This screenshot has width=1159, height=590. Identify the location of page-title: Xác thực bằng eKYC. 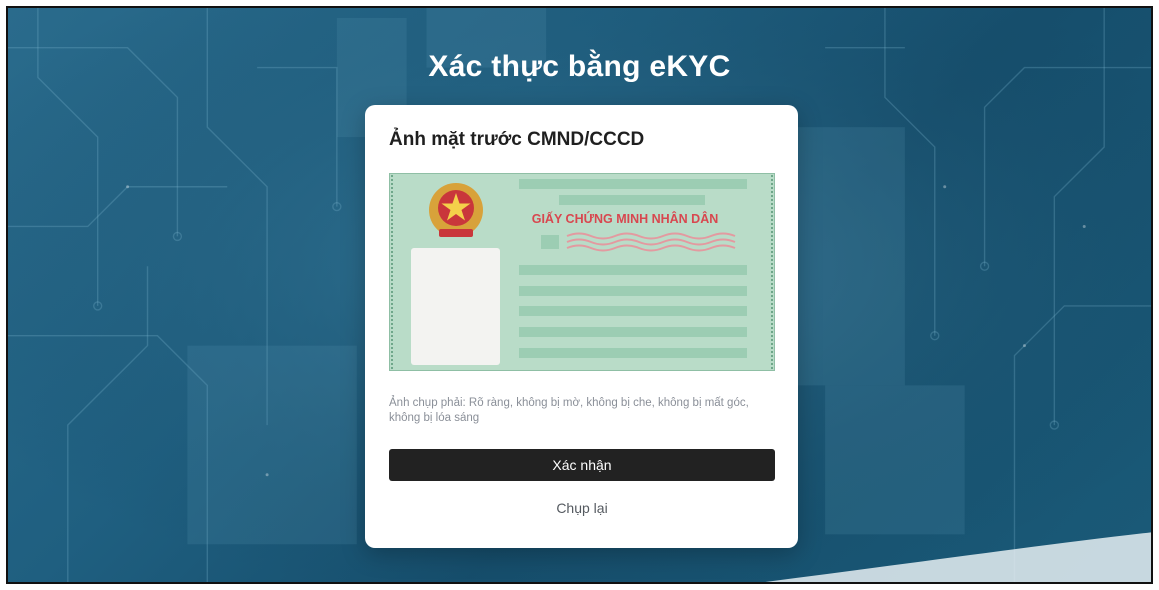
(579, 66).